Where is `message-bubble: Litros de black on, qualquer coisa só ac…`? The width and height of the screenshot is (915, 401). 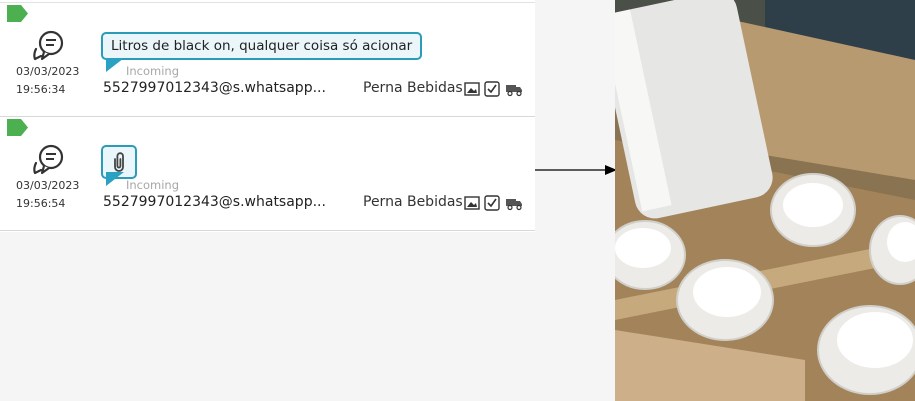
message-bubble: Litros de black on, qualquer coisa só ac… is located at coordinates (262, 46).